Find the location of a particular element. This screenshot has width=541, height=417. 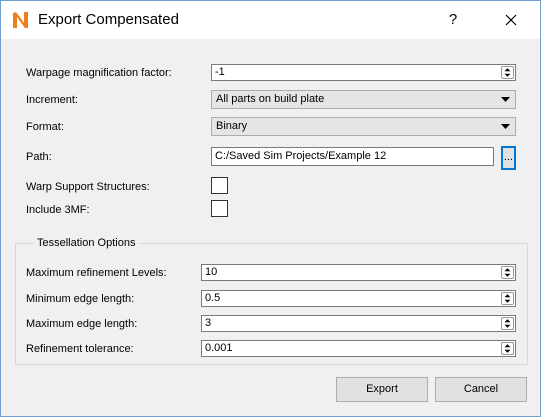

close-icon is located at coordinates (511, 20).